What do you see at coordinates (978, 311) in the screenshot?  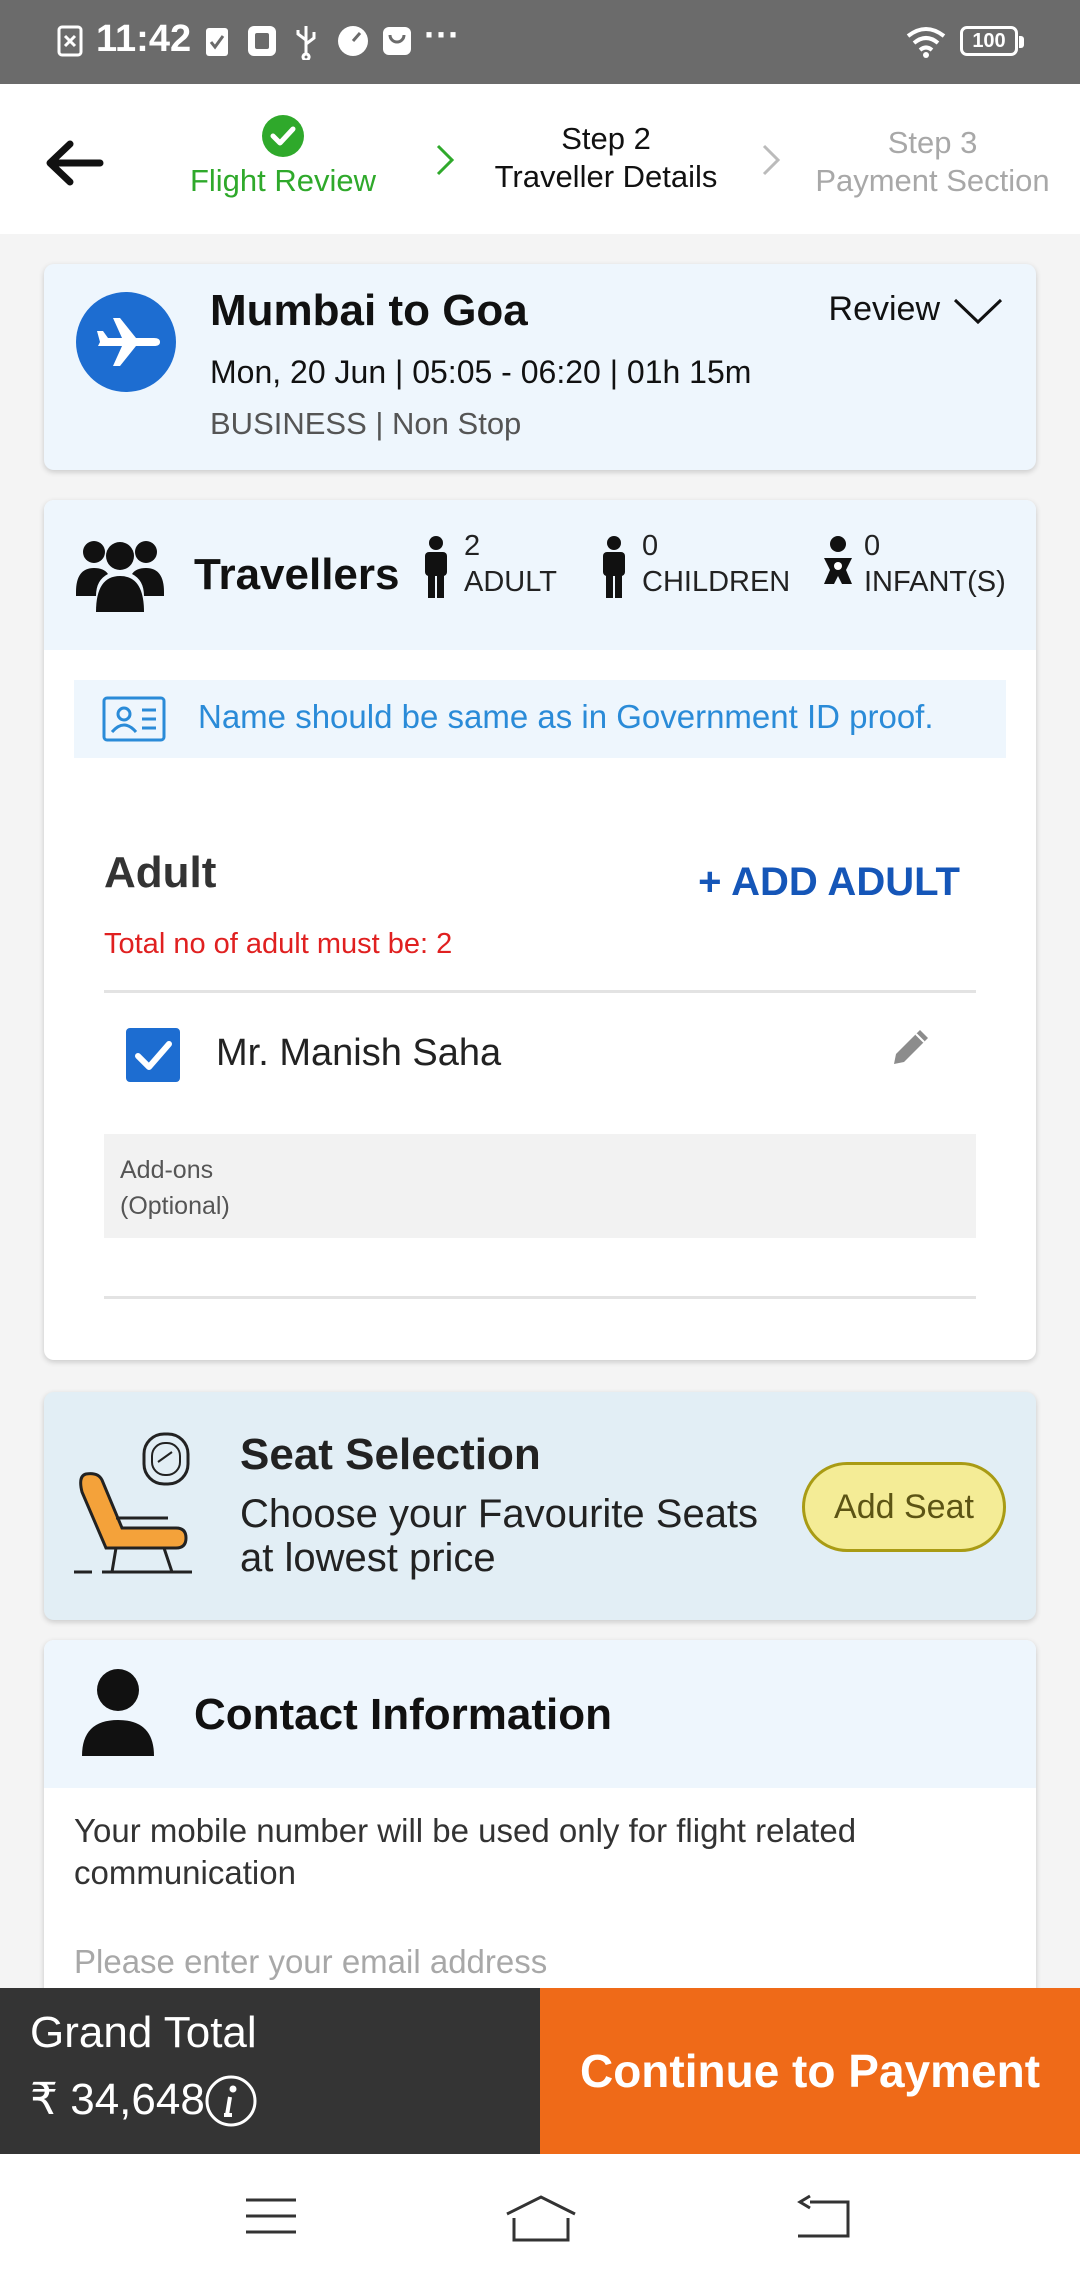 I see `chevron-down-icon` at bounding box center [978, 311].